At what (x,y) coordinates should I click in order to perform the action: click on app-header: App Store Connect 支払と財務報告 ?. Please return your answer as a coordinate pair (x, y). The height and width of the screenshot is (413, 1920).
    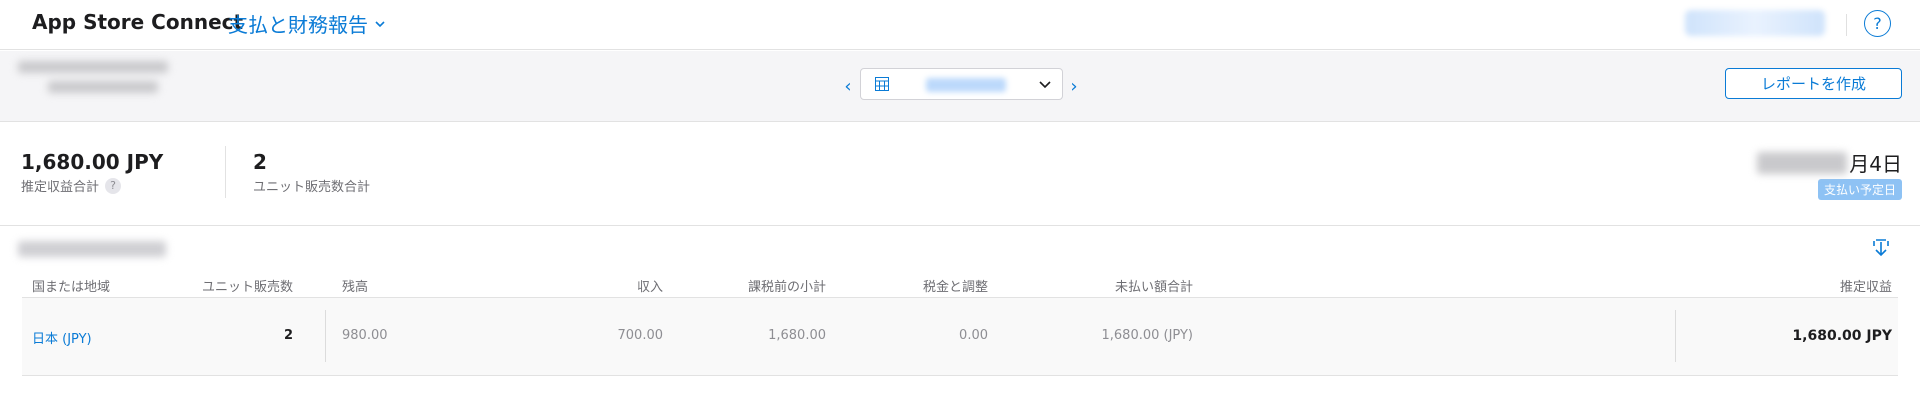
    Looking at the image, I should click on (960, 25).